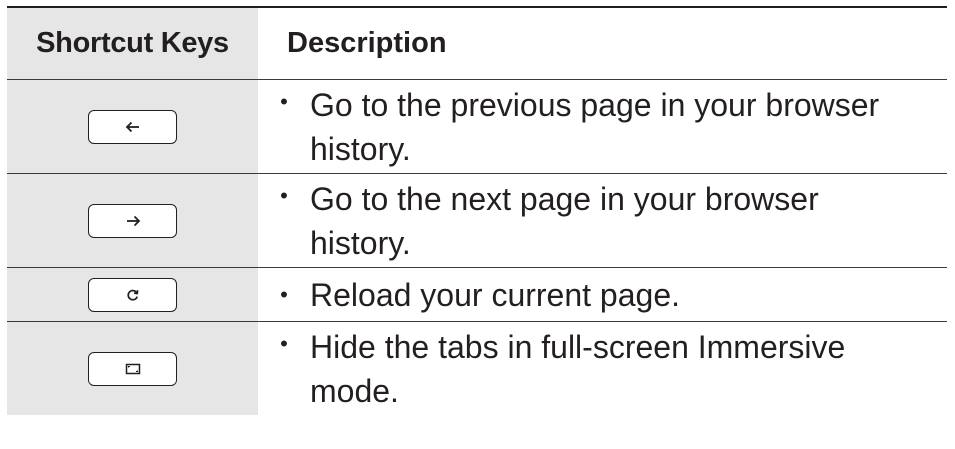  I want to click on keycap-reload, so click(132, 294).